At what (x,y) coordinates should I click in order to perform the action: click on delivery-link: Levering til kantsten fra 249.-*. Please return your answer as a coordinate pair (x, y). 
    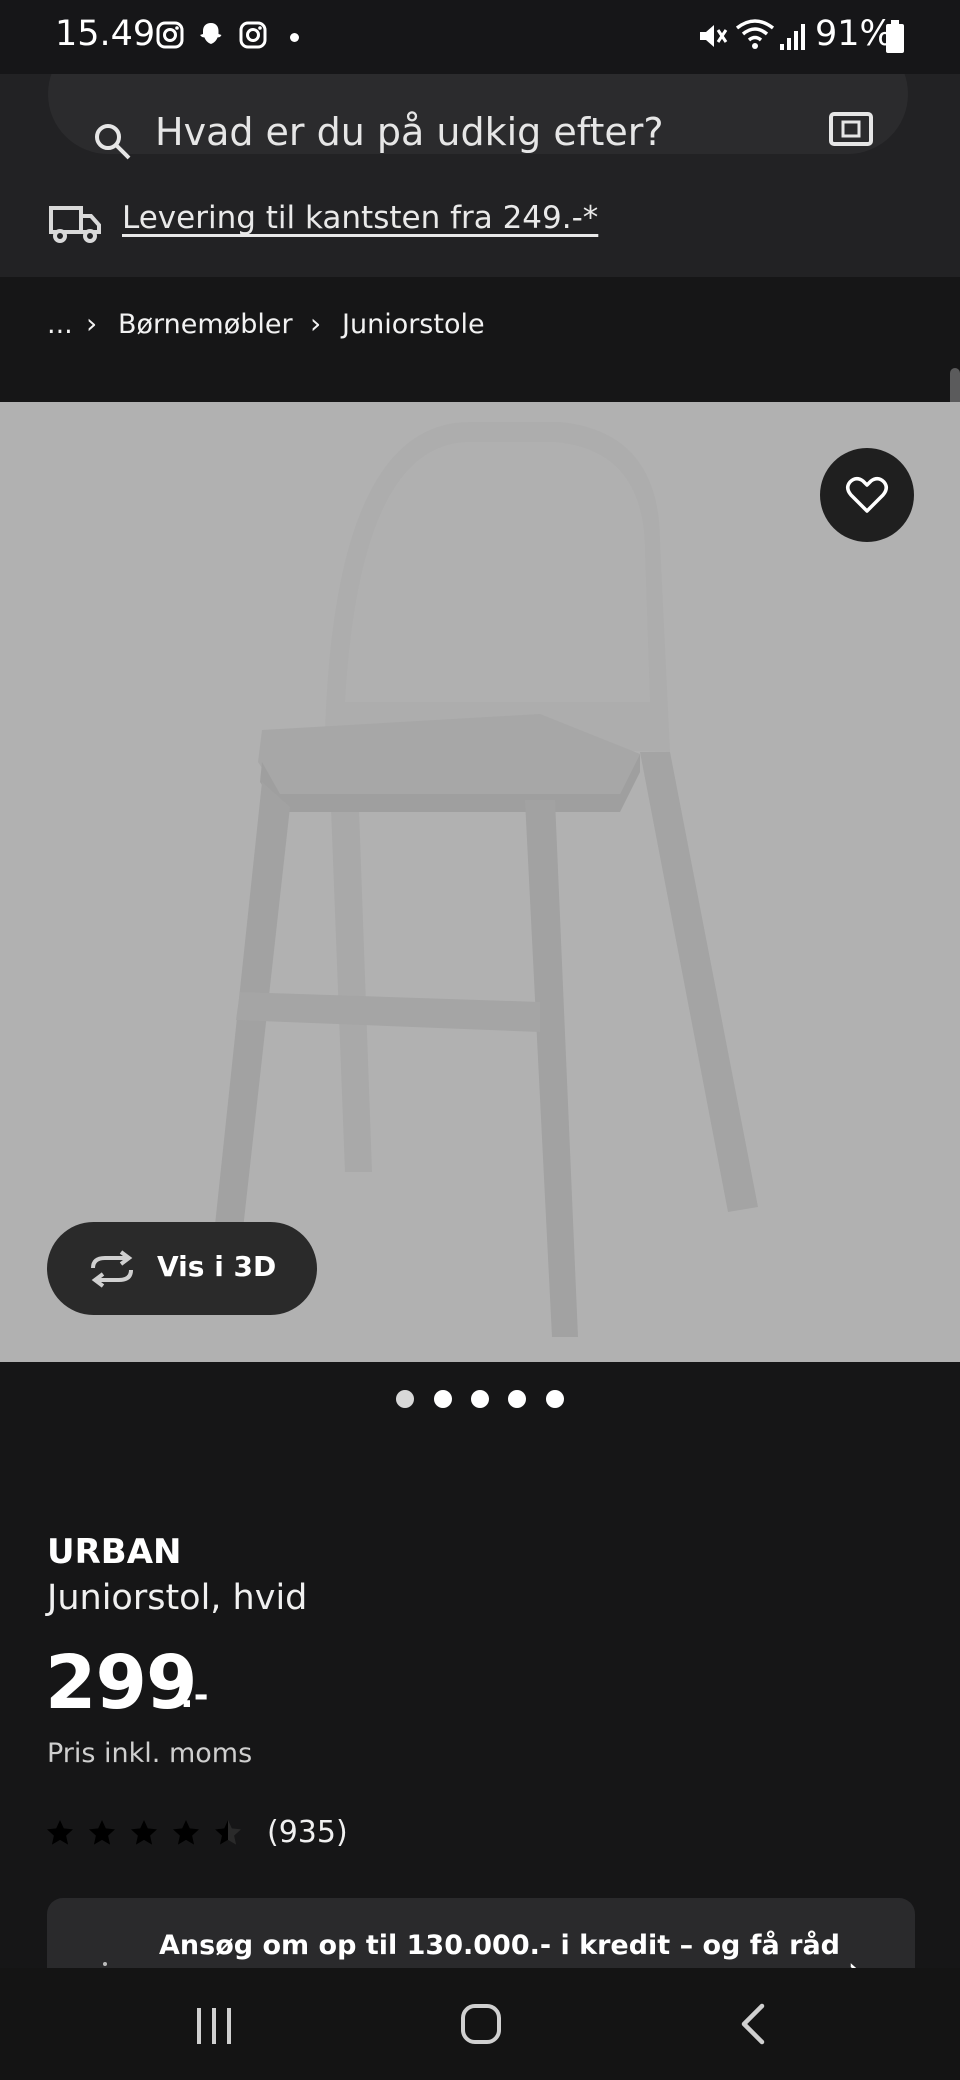
    Looking at the image, I should click on (360, 218).